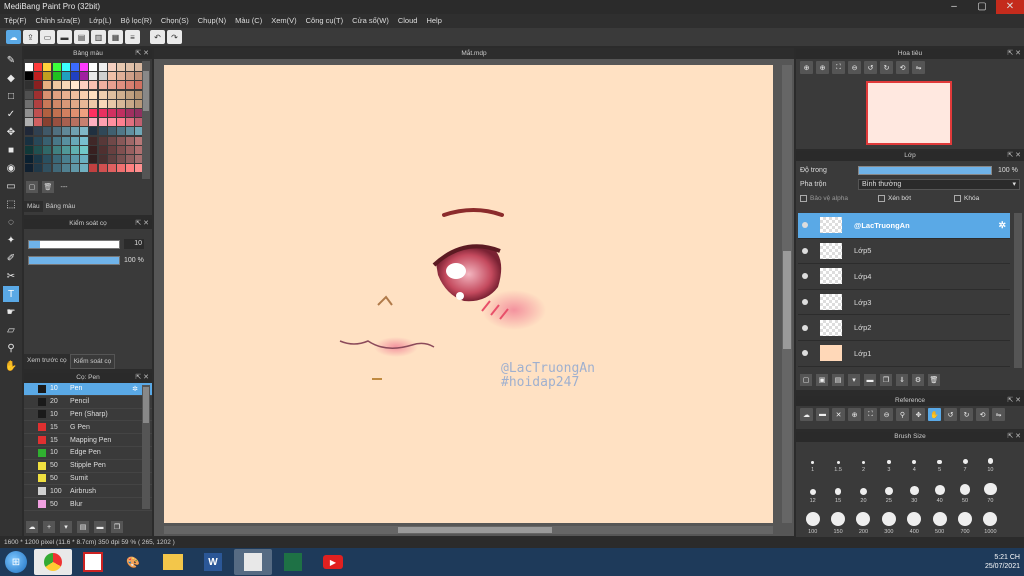  What do you see at coordinates (60, 206) in the screenshot?
I see `tab-palette: Bảng màu` at bounding box center [60, 206].